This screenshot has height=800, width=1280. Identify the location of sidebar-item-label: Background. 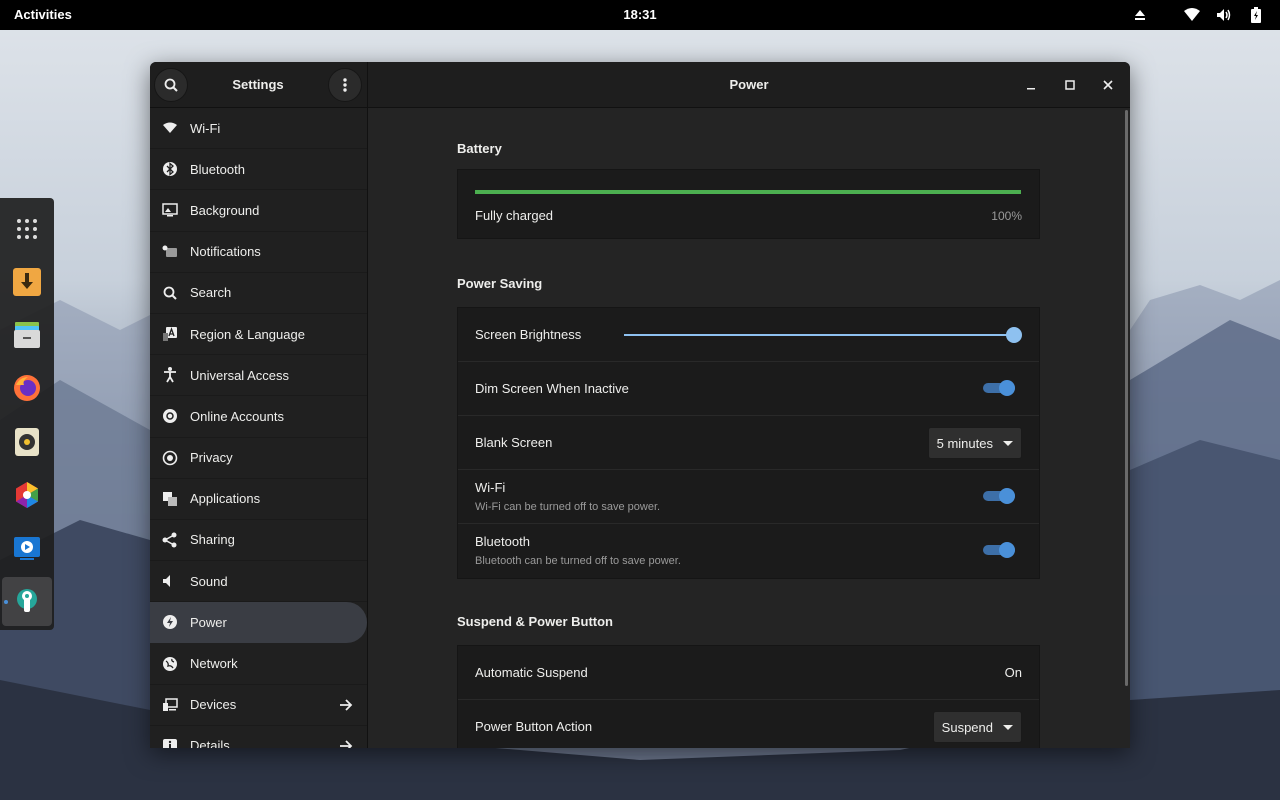
(225, 210).